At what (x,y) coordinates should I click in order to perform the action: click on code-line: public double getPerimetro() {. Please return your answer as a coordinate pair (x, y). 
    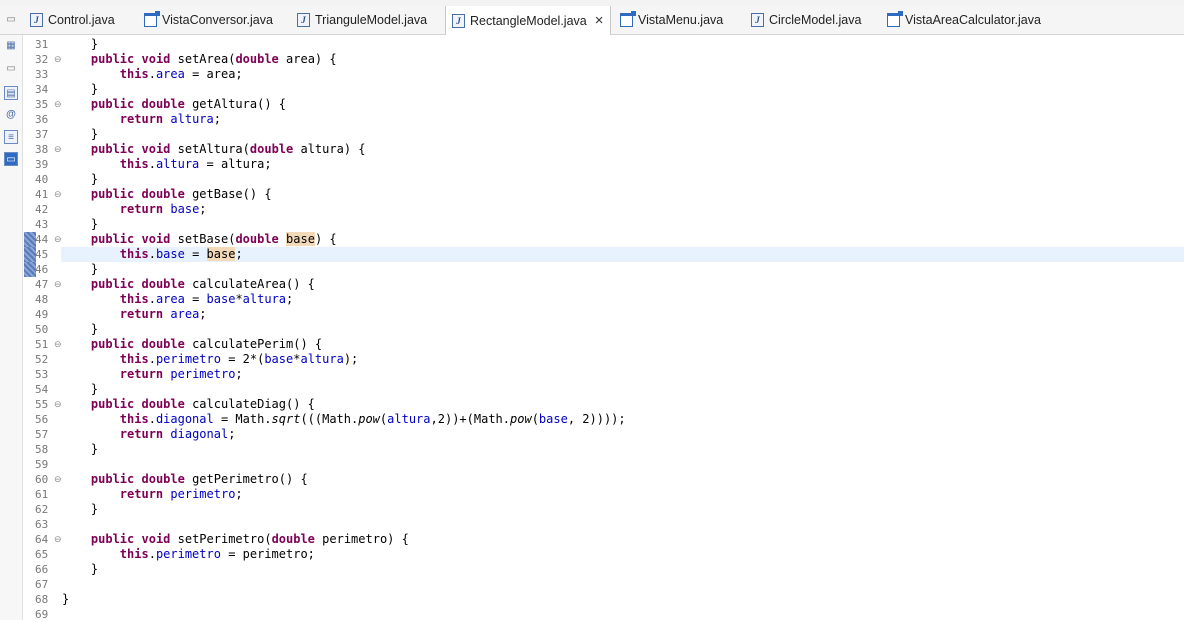
    Looking at the image, I should click on (185, 479).